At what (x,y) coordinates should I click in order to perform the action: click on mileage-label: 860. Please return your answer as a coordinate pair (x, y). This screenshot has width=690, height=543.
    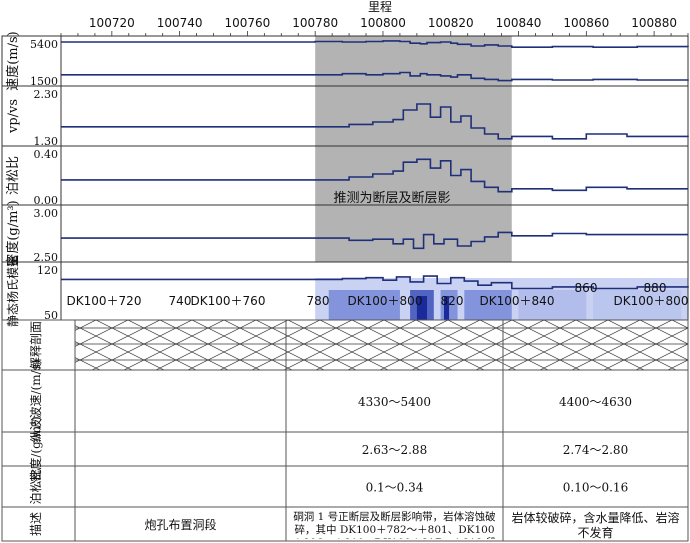
    Looking at the image, I should click on (586, 288).